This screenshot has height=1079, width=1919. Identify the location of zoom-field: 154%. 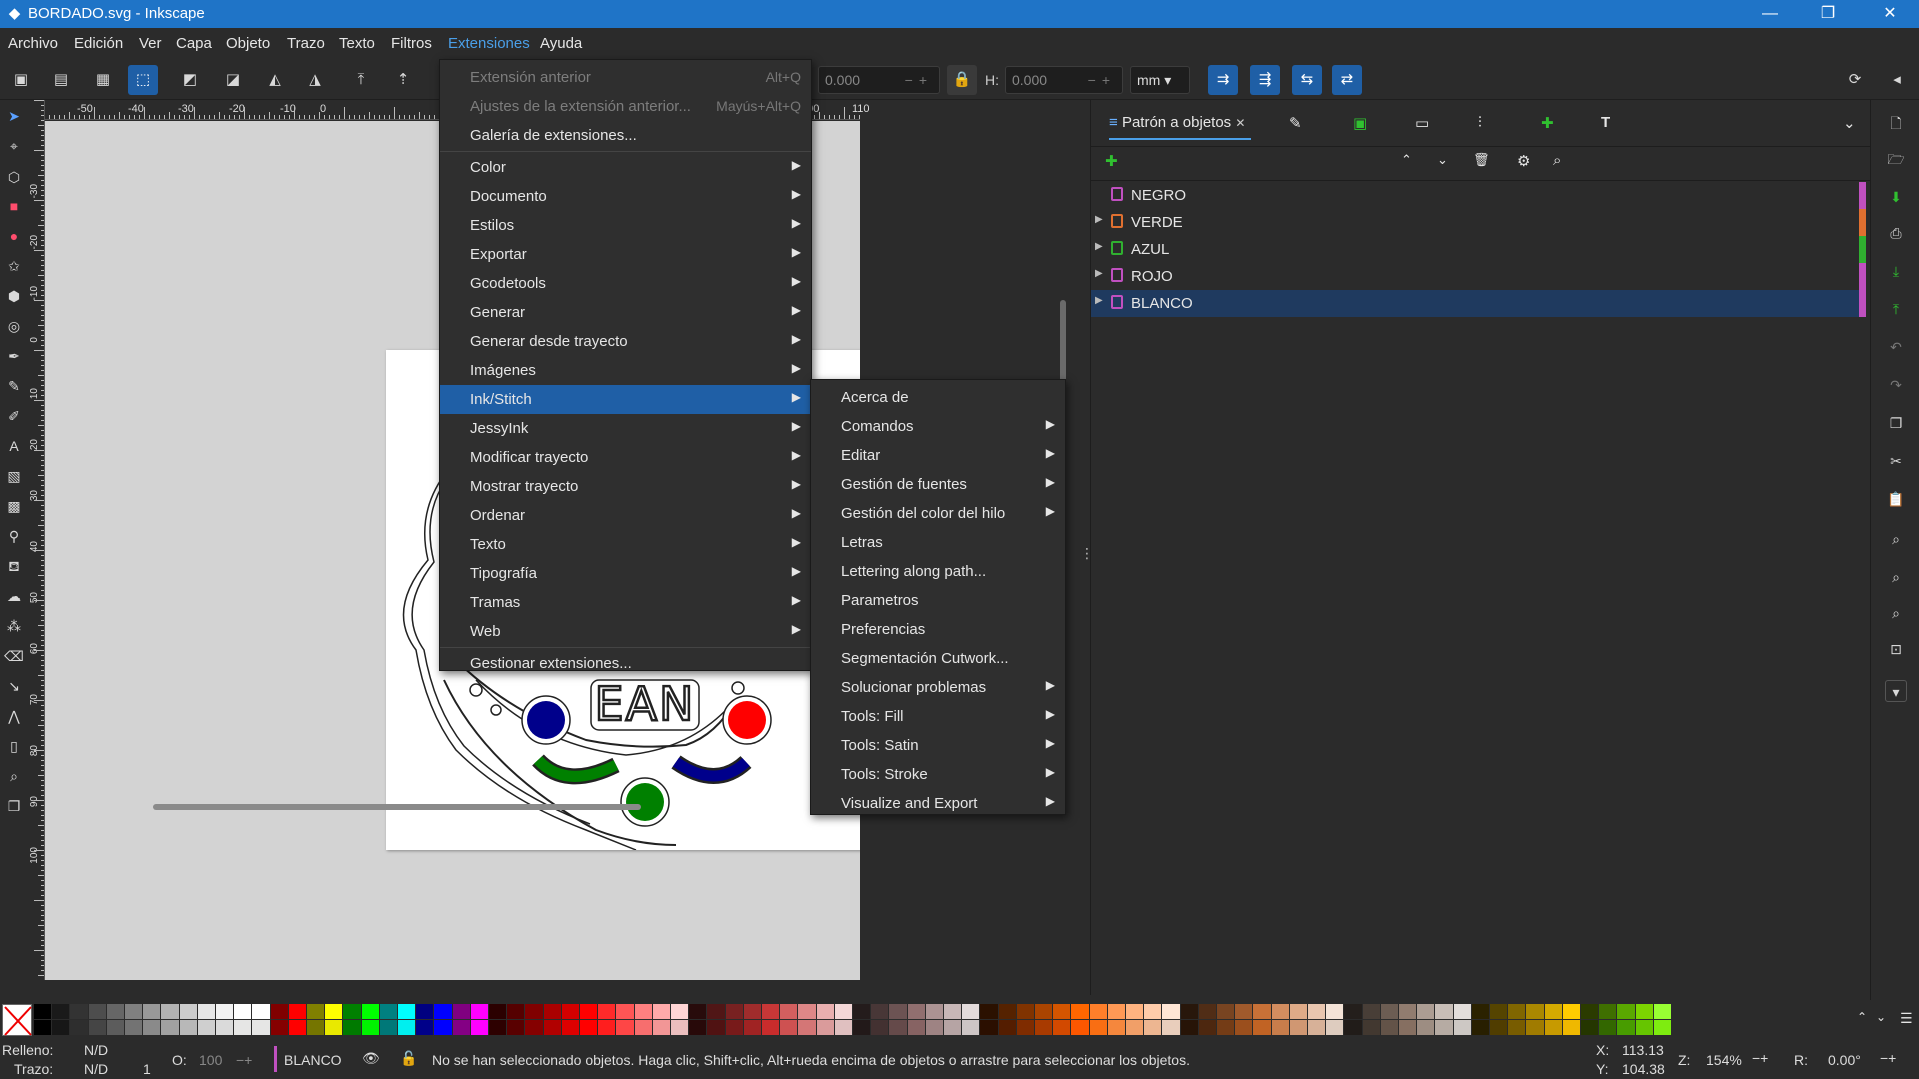
(1724, 1060).